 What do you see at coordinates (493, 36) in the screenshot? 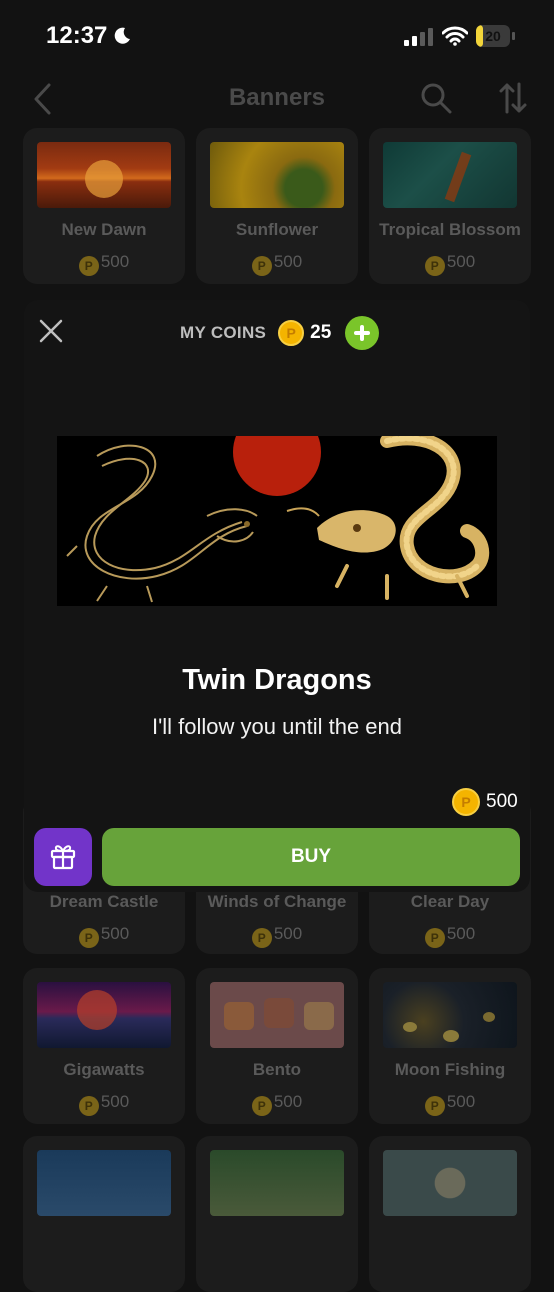
I see `battery-level: 20` at bounding box center [493, 36].